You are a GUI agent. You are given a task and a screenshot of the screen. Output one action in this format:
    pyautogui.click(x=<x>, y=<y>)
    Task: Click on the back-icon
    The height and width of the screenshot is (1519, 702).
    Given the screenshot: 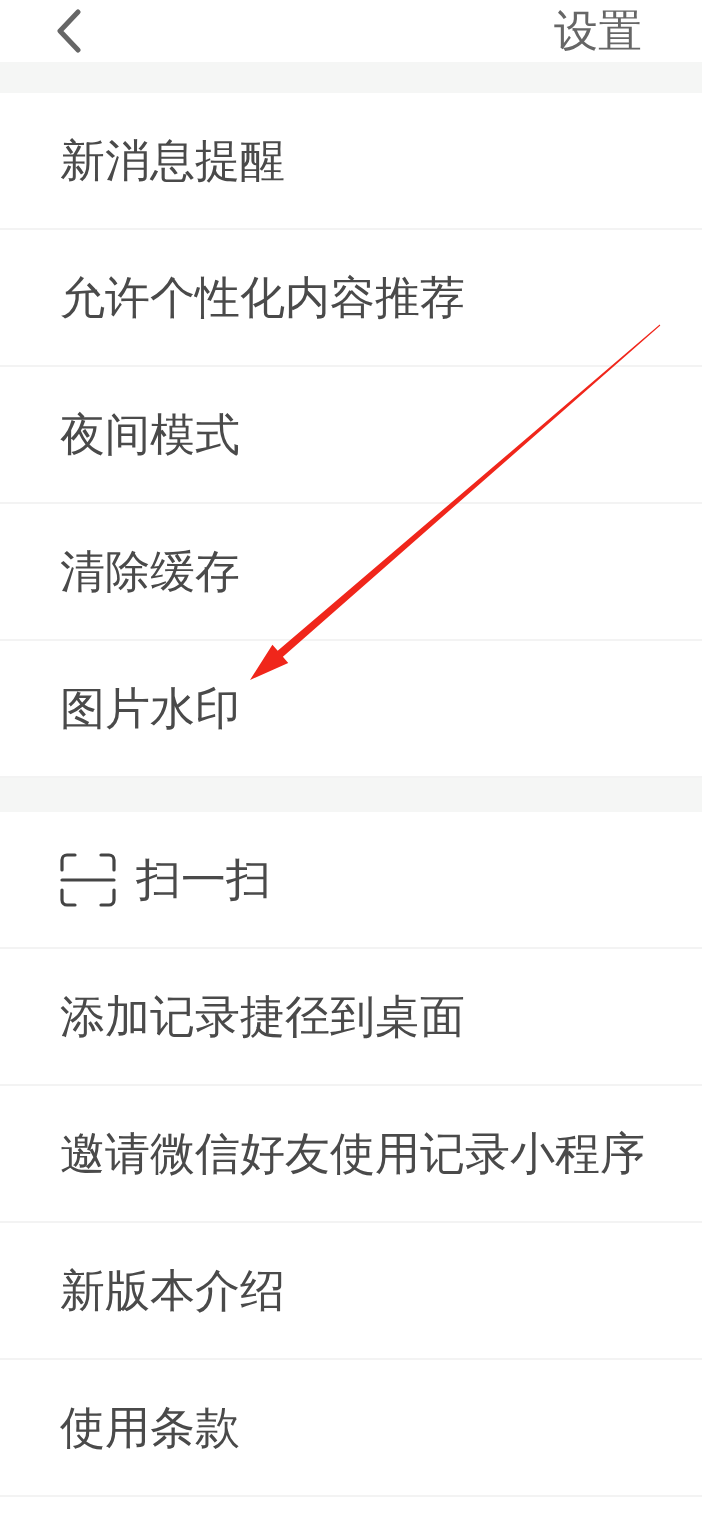 What is the action you would take?
    pyautogui.click(x=69, y=31)
    